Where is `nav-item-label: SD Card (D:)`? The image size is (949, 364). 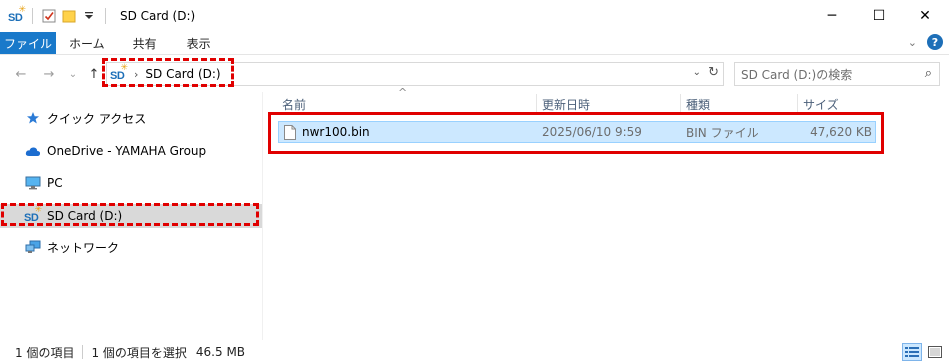
nav-item-label: SD Card (D:) is located at coordinates (85, 216).